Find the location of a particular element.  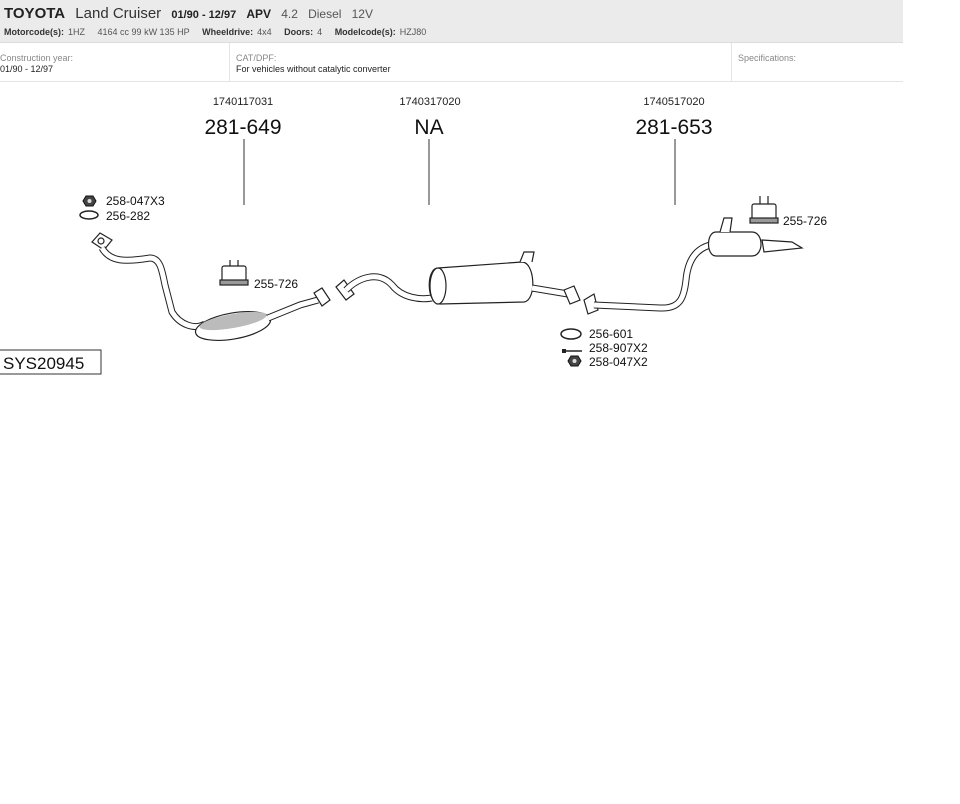

gasket-icon is located at coordinates (89, 215).